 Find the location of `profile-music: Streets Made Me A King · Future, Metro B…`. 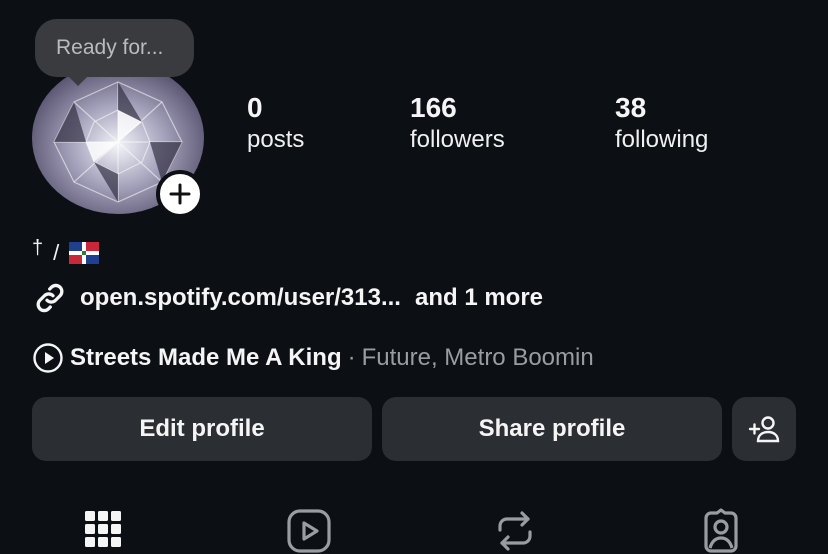

profile-music: Streets Made Me A King · Future, Metro B… is located at coordinates (313, 358).